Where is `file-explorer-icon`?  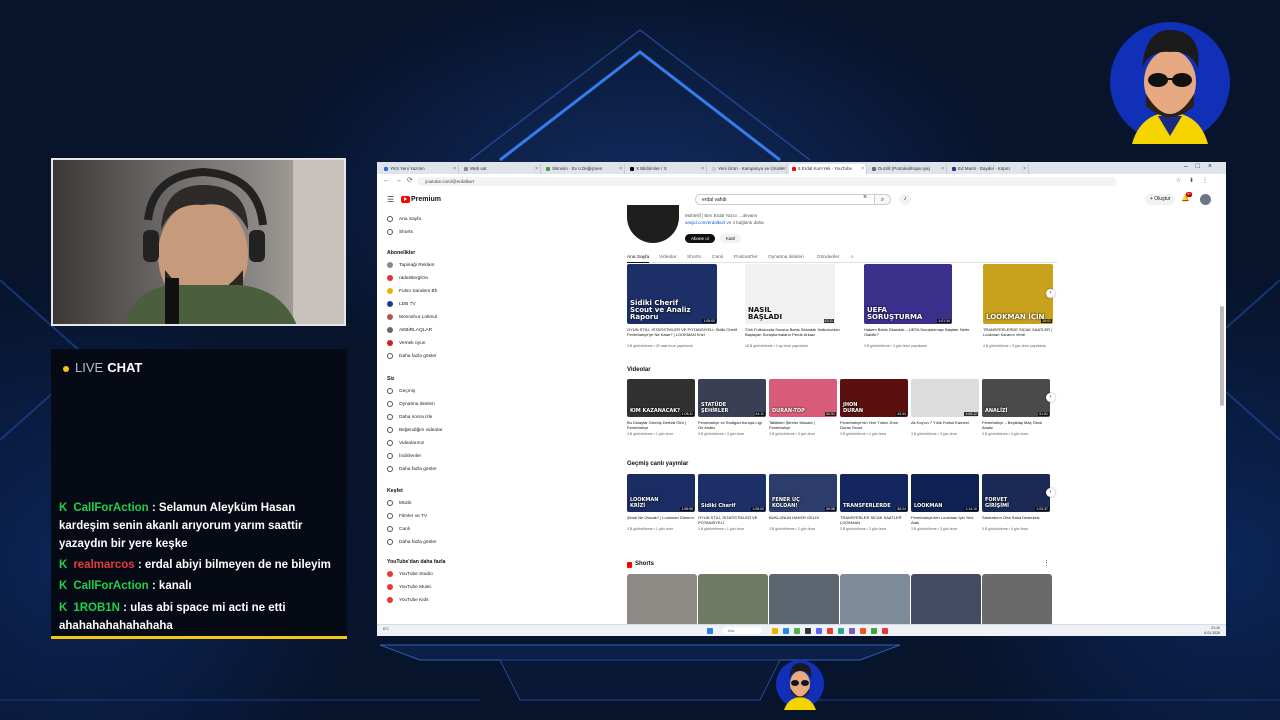 file-explorer-icon is located at coordinates (775, 631).